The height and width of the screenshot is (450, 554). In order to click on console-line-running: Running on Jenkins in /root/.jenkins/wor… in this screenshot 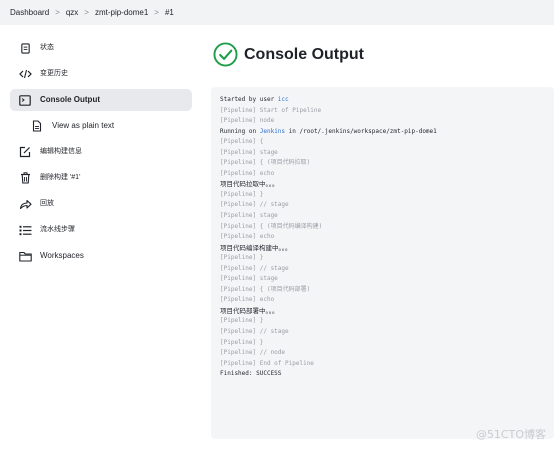, I will do `click(387, 132)`.